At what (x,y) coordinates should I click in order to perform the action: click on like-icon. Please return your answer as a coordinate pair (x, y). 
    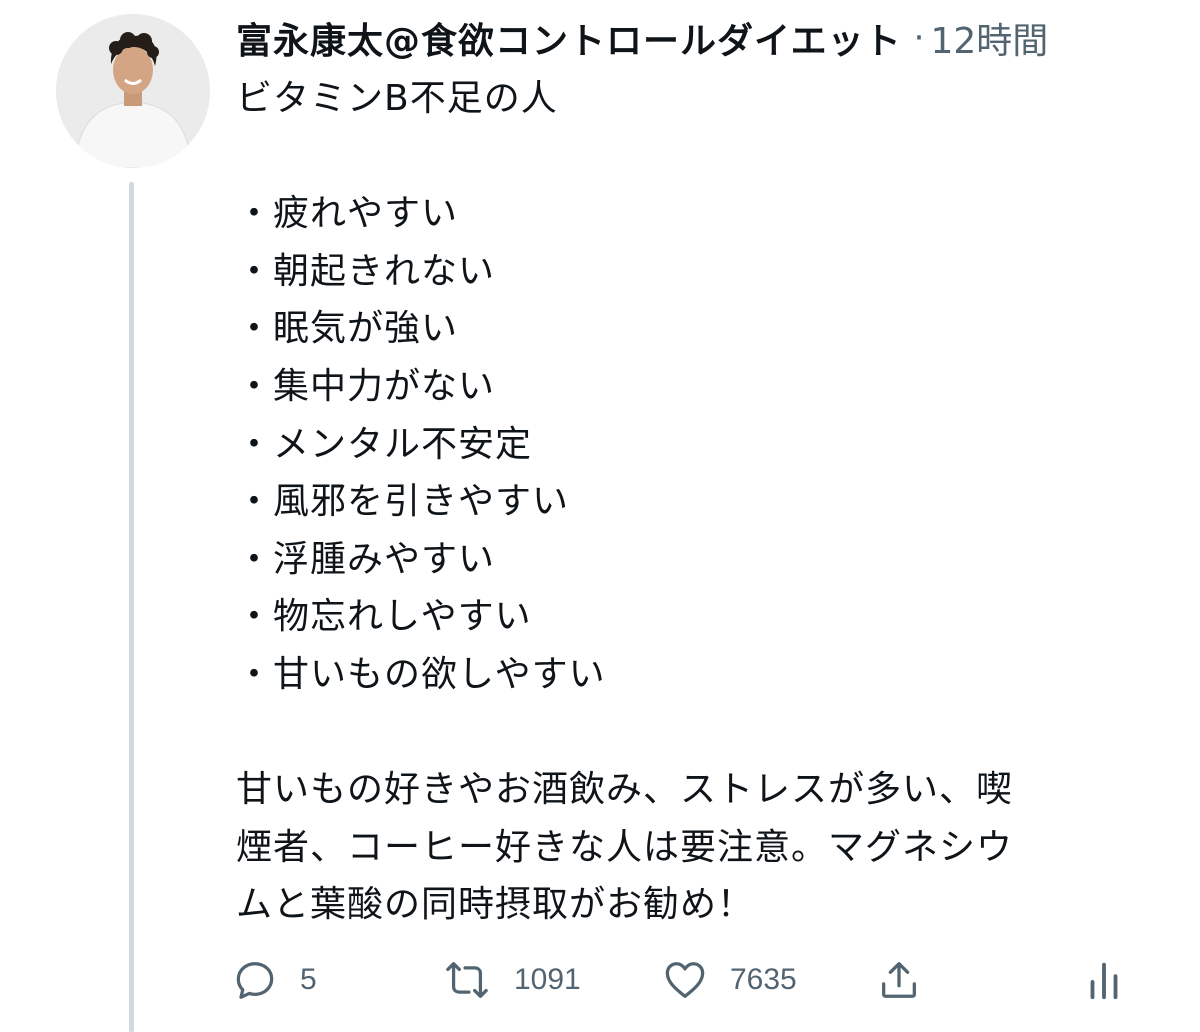
    Looking at the image, I should click on (685, 980).